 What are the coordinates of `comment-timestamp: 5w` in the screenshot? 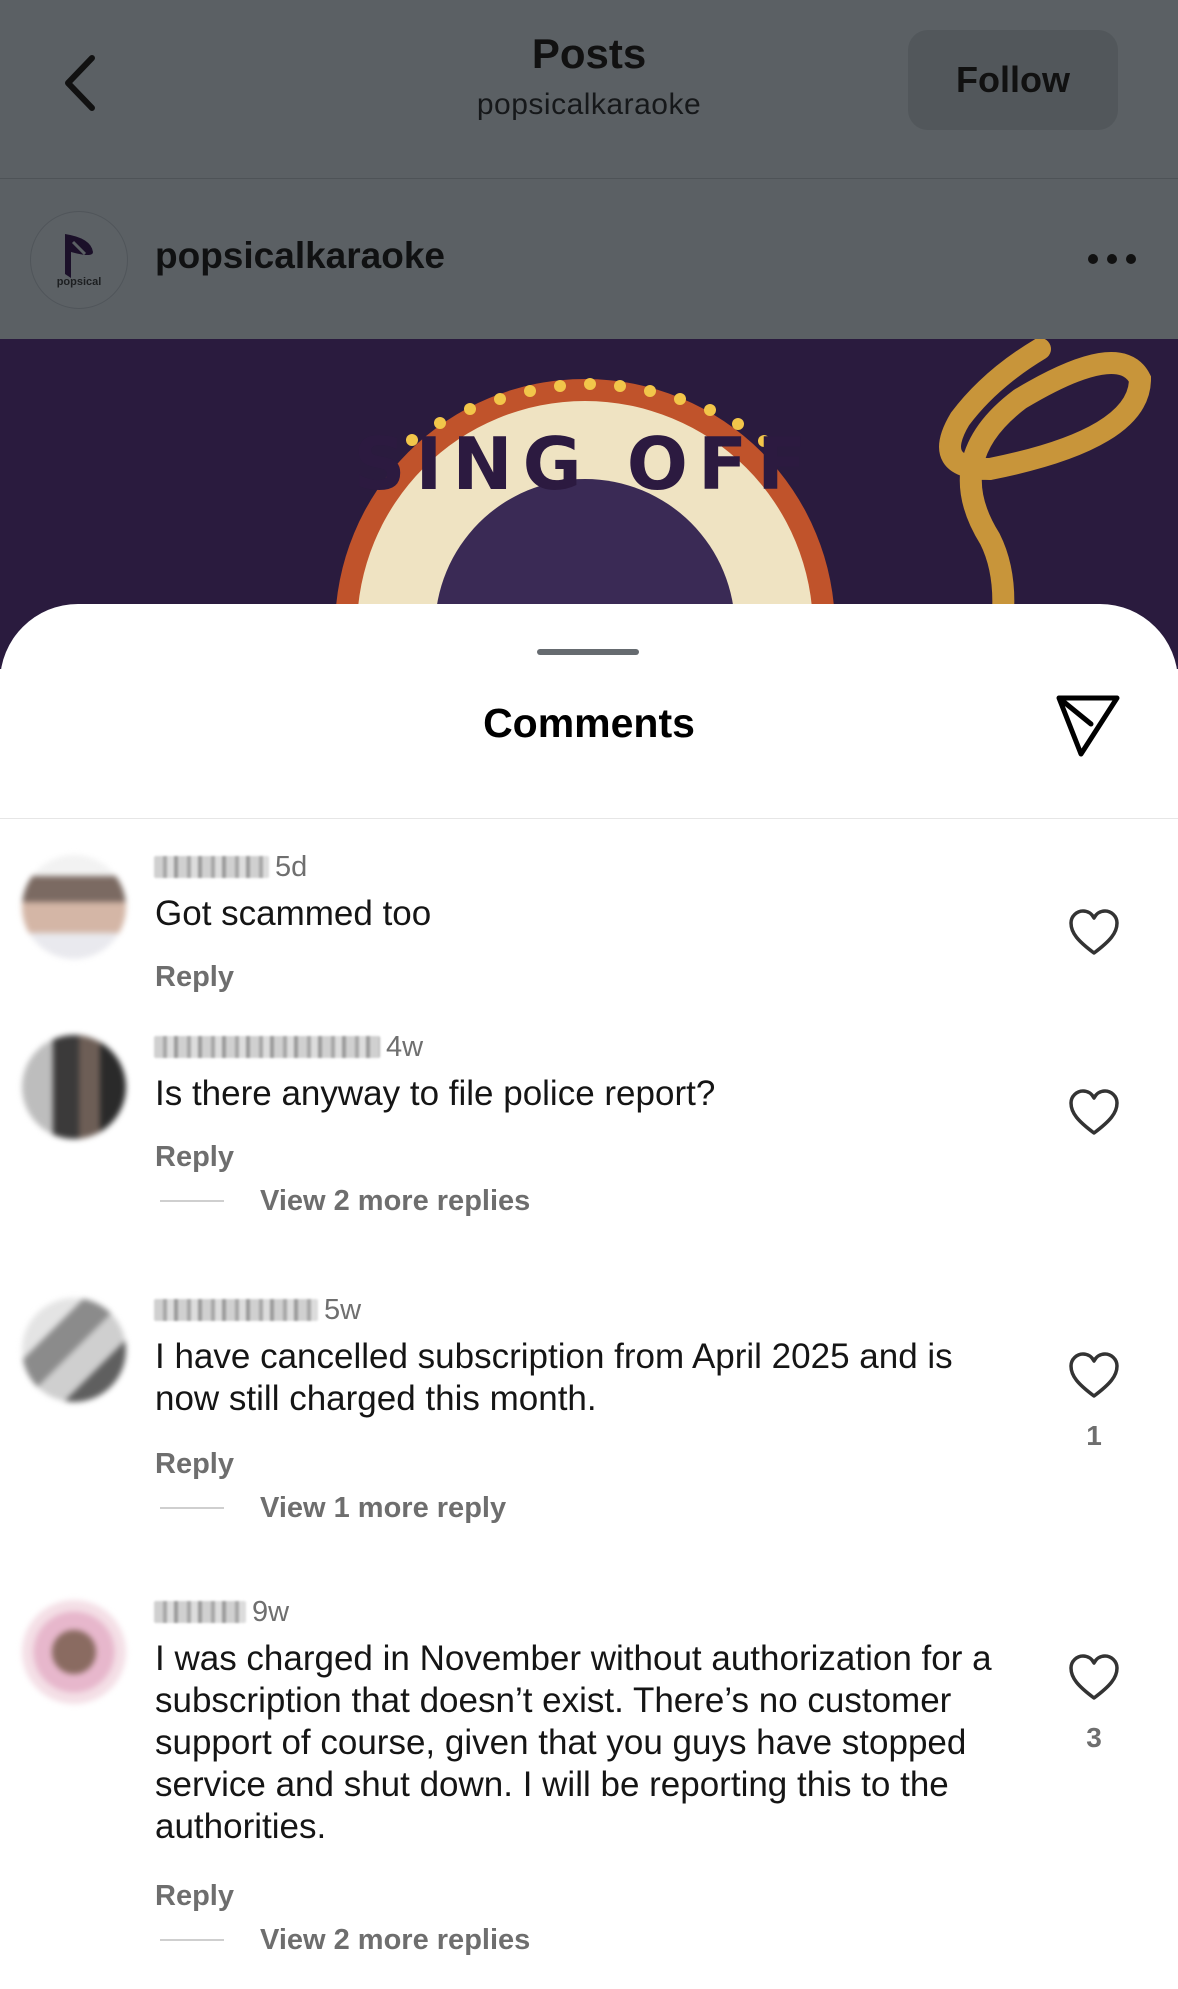 It's located at (343, 1309).